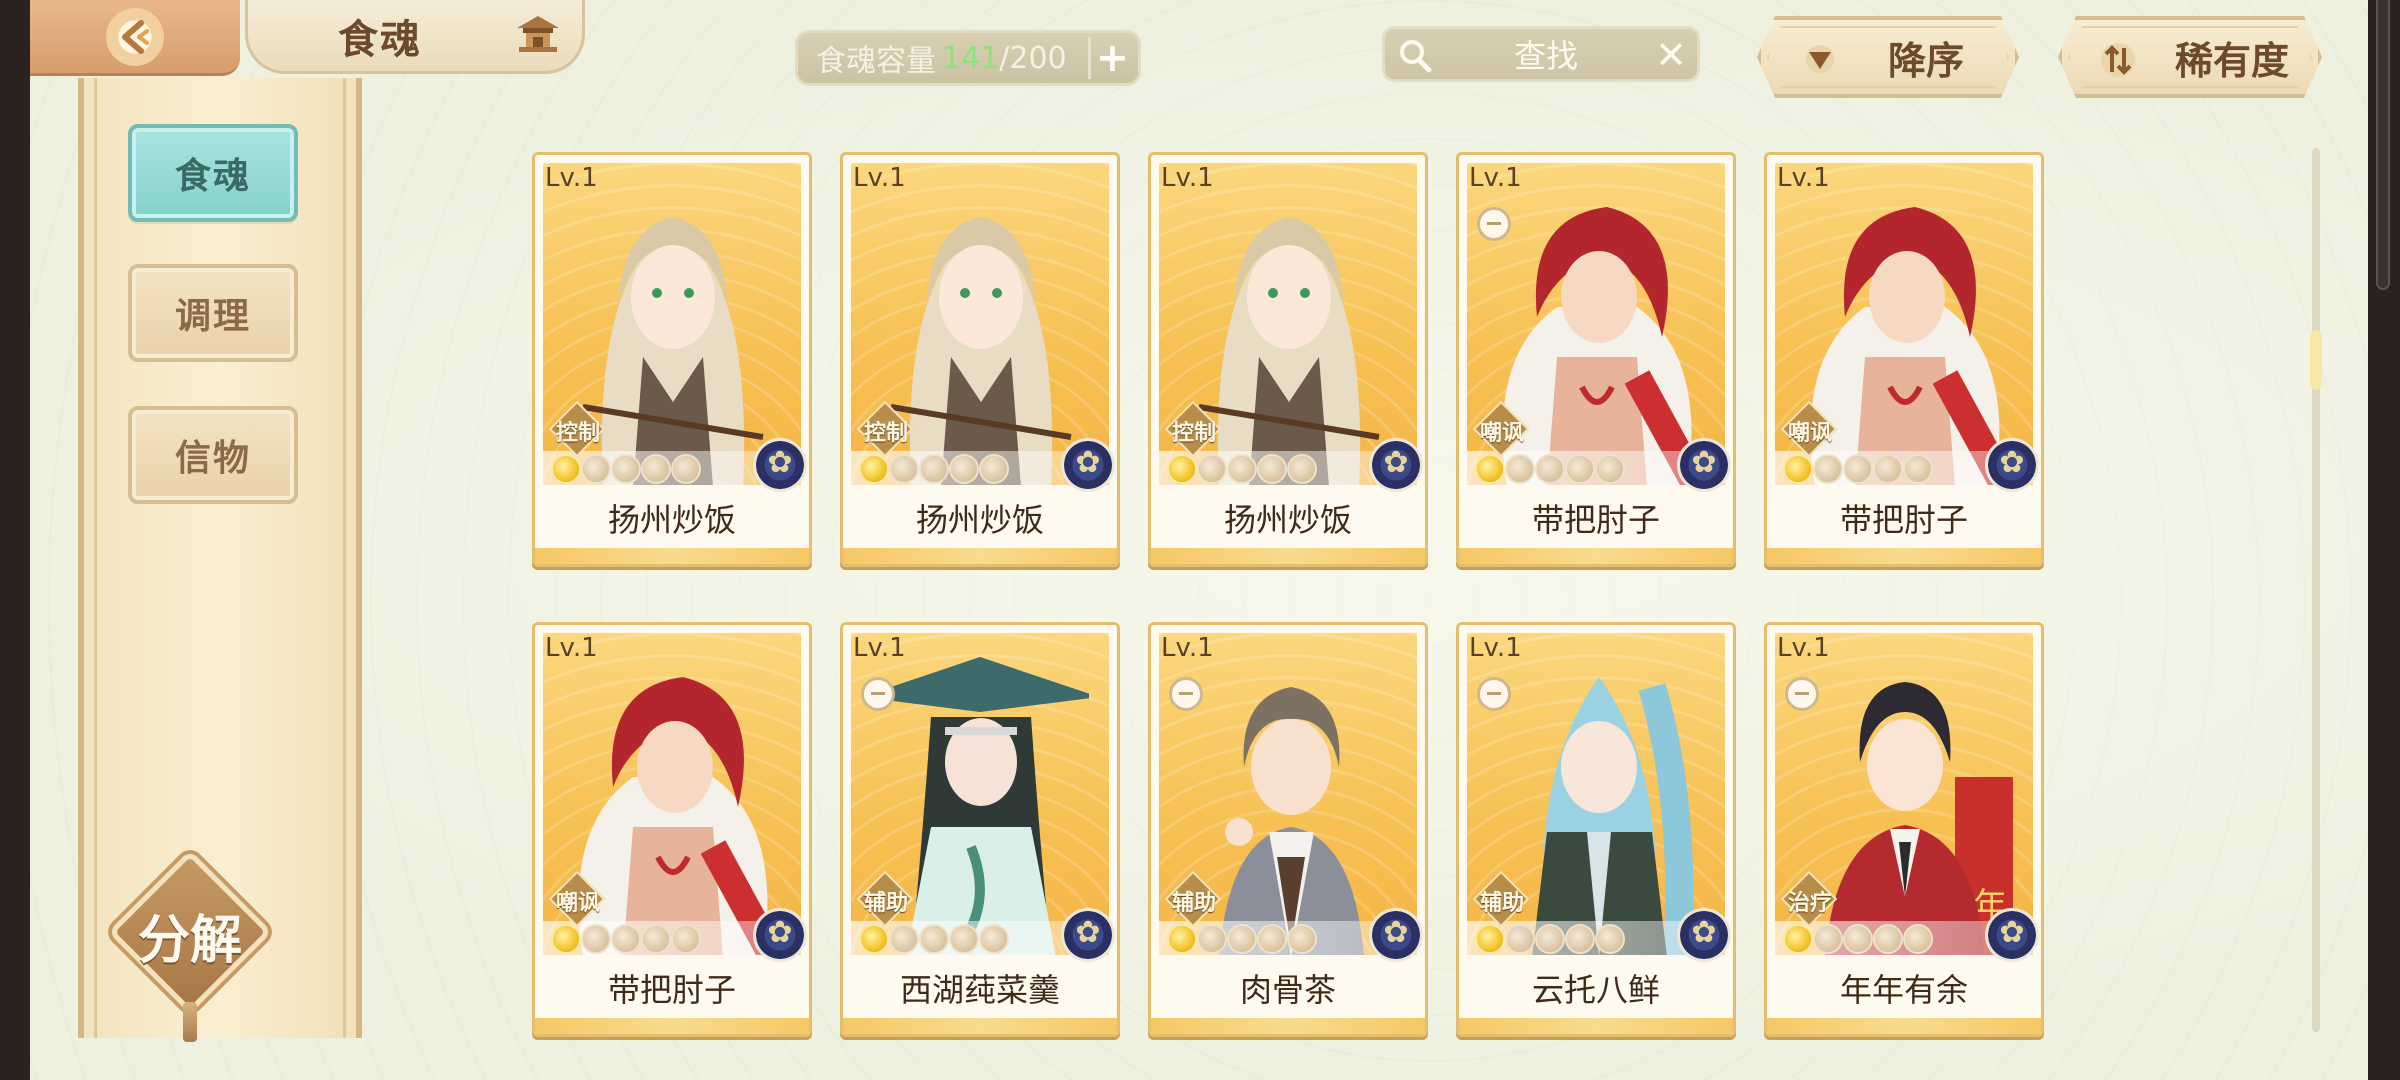 This screenshot has width=2400, height=1080. I want to click on food-soul-card: 辅助 Lv.1 西湖莼菜羹, so click(980, 829).